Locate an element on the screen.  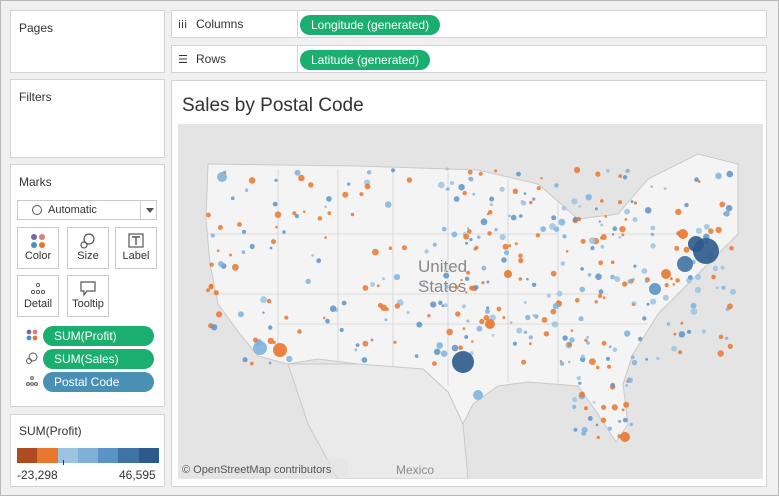
label-button: Label is located at coordinates (136, 248).